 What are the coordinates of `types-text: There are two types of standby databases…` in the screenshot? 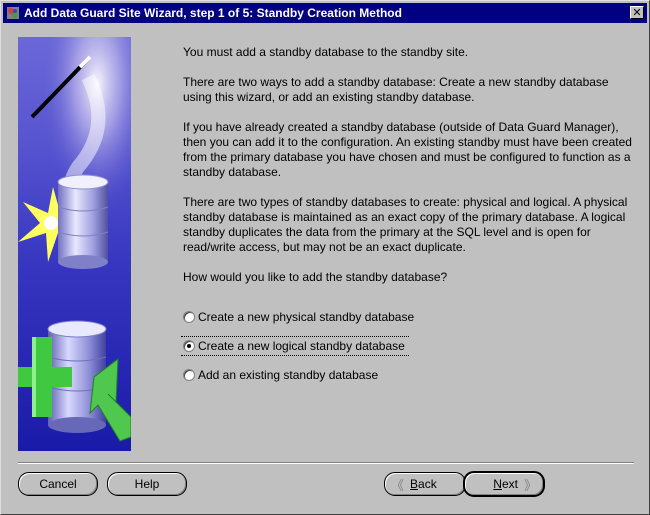 It's located at (405, 224).